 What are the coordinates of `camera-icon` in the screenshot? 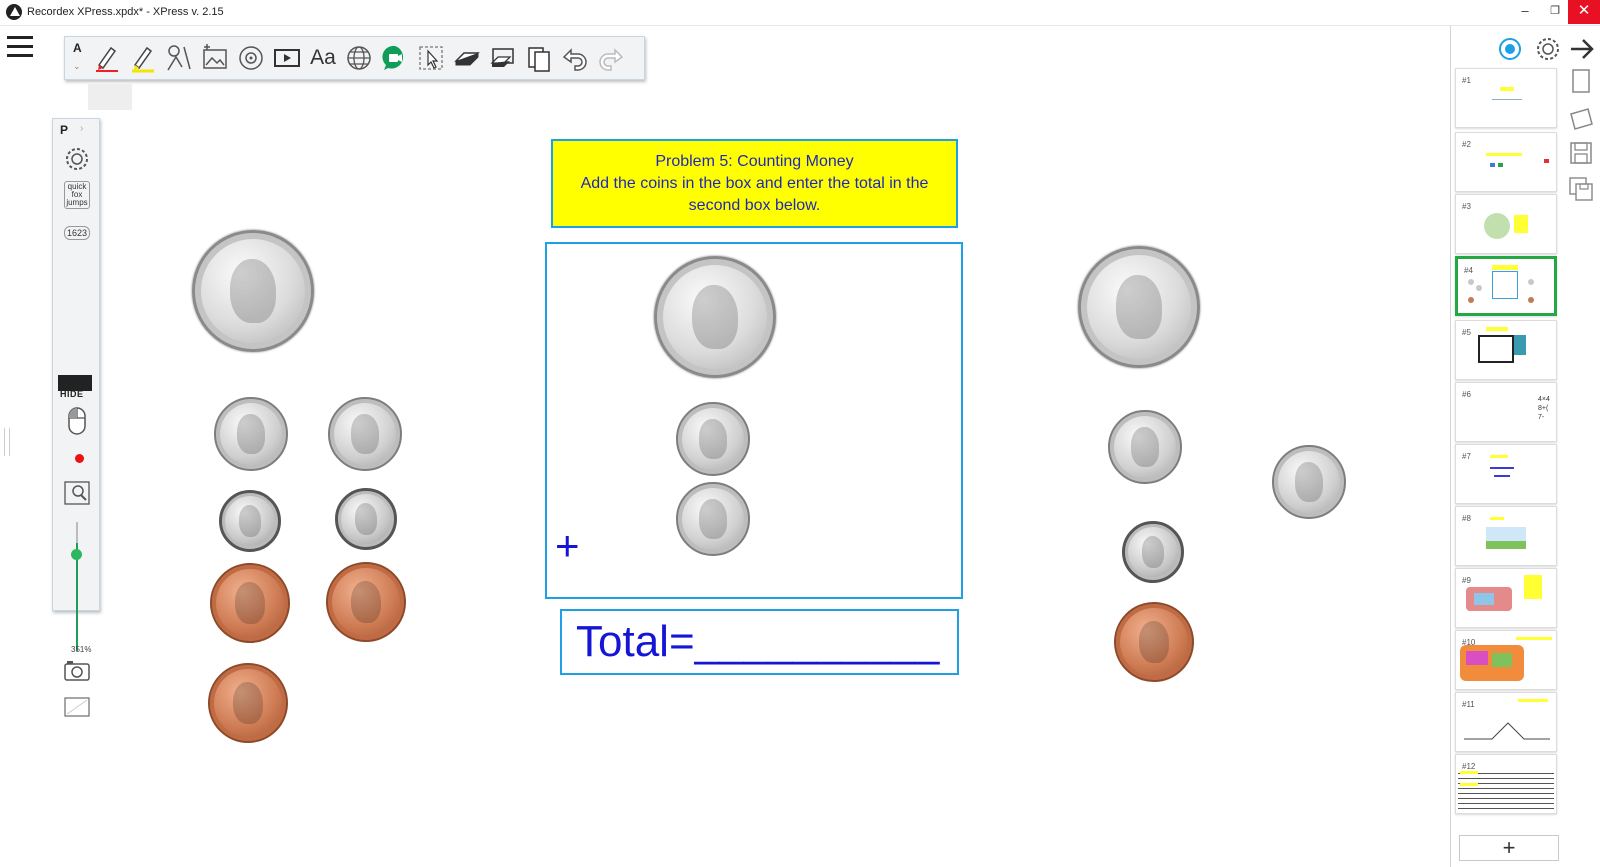 It's located at (77, 671).